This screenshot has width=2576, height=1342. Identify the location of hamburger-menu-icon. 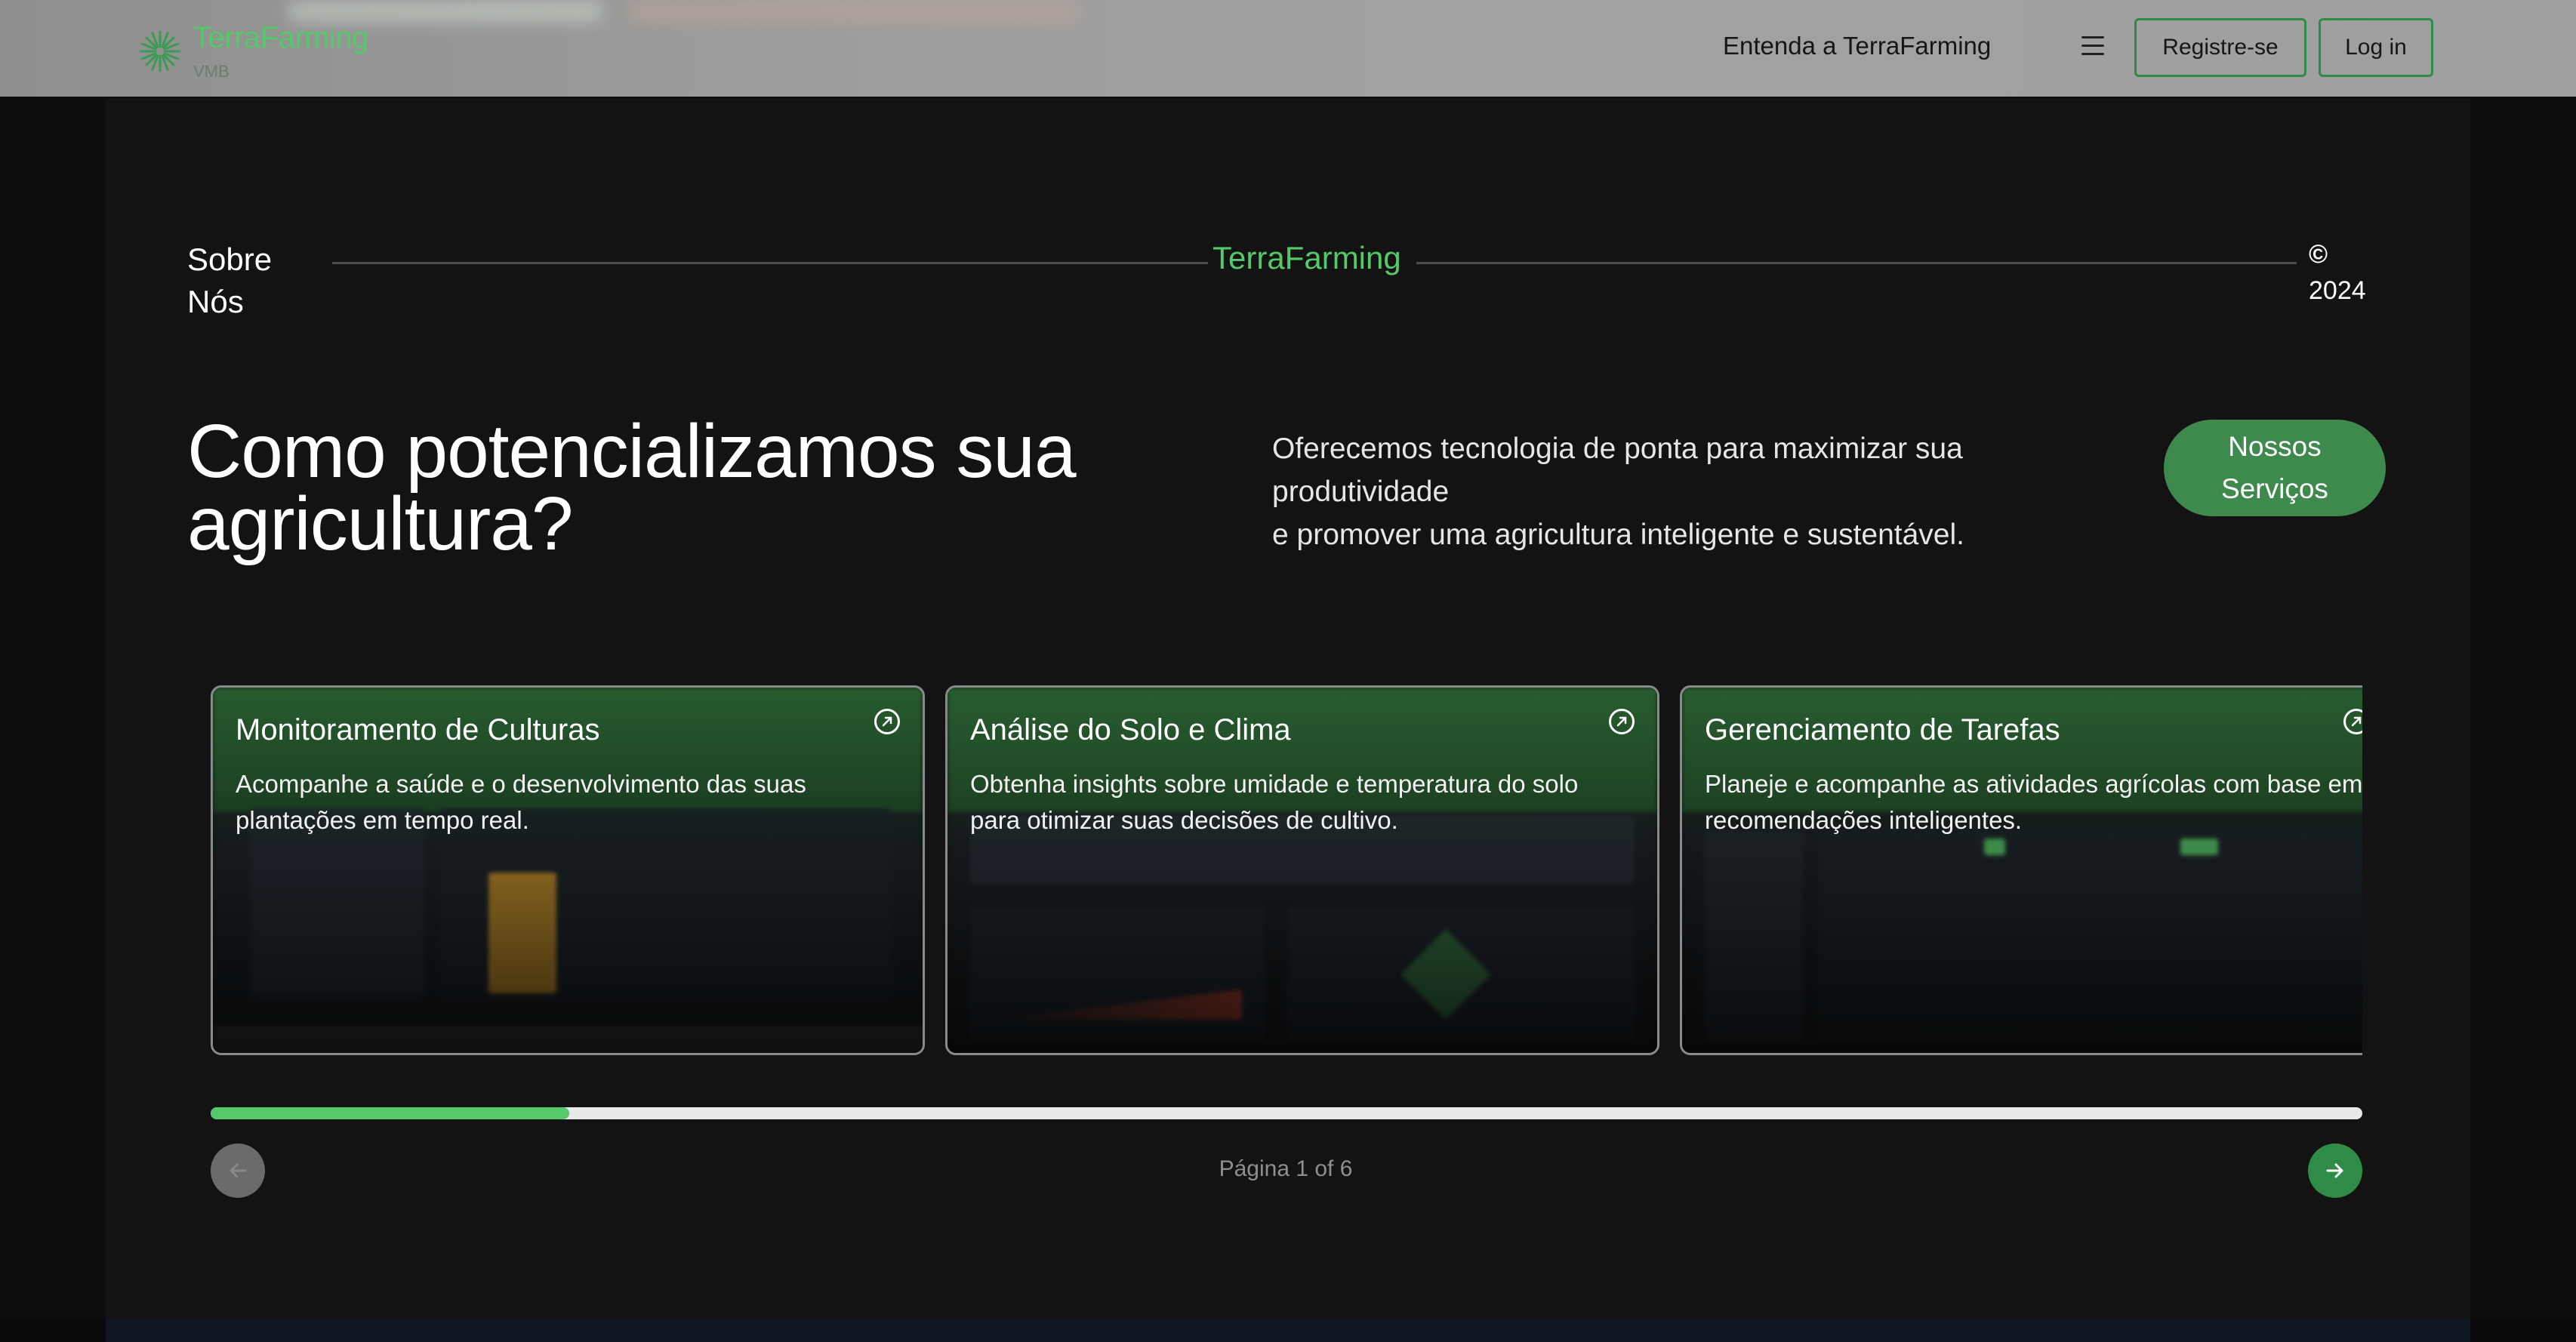
(2092, 46).